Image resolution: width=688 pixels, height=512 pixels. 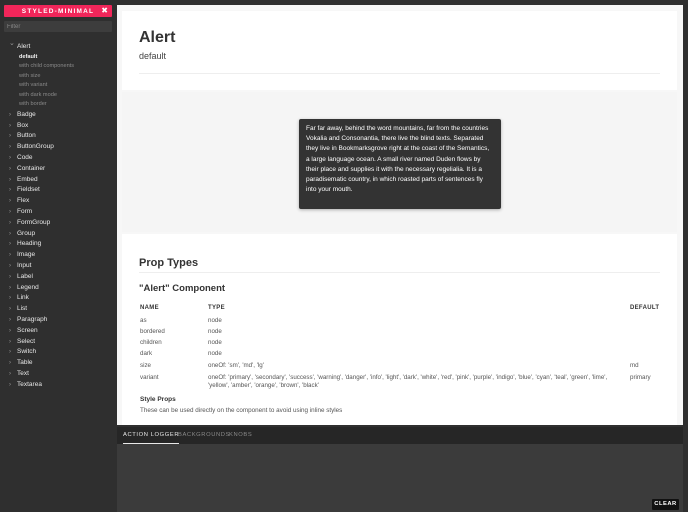 What do you see at coordinates (58, 298) in the screenshot?
I see `sidebar-item-link: › Link` at bounding box center [58, 298].